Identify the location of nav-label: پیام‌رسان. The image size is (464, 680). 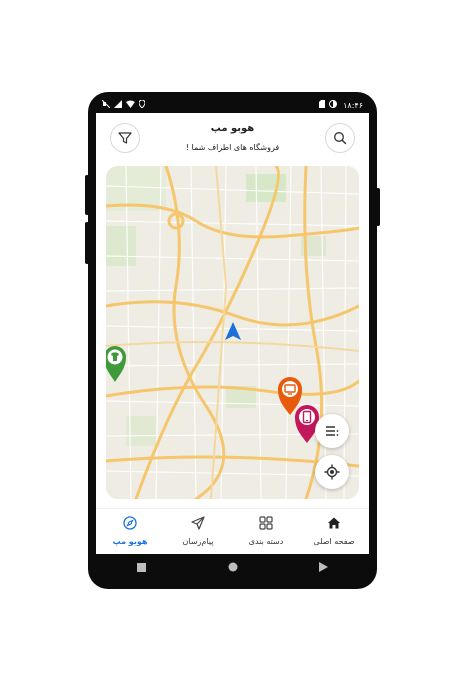
(198, 541).